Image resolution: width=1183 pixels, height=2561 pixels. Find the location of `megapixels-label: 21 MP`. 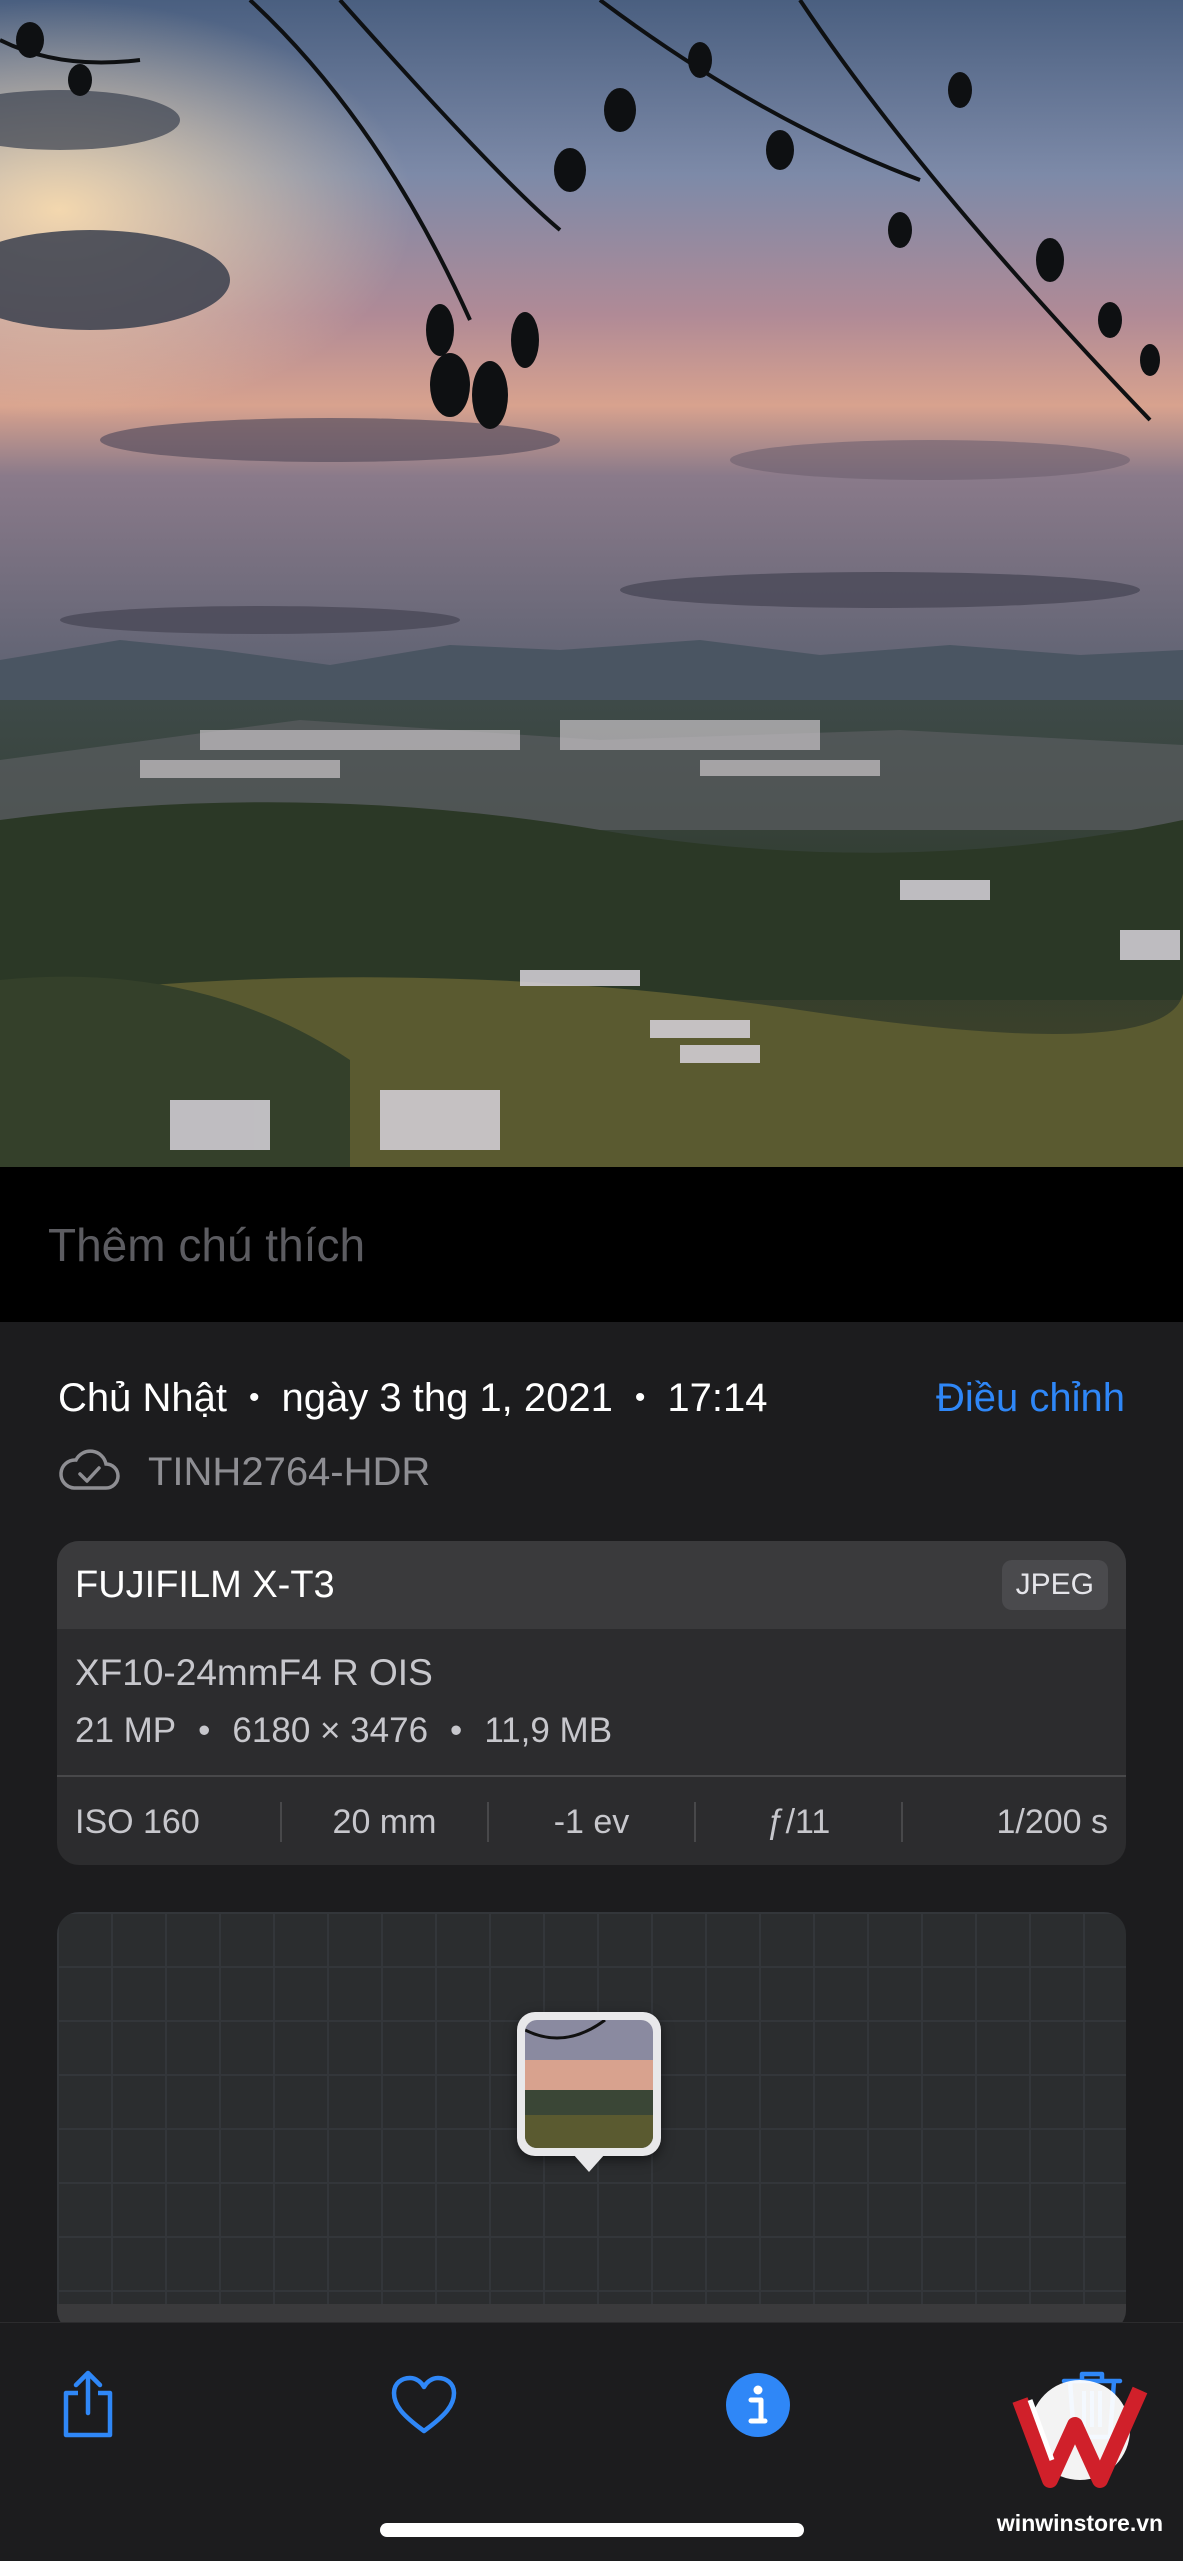

megapixels-label: 21 MP is located at coordinates (126, 1730).